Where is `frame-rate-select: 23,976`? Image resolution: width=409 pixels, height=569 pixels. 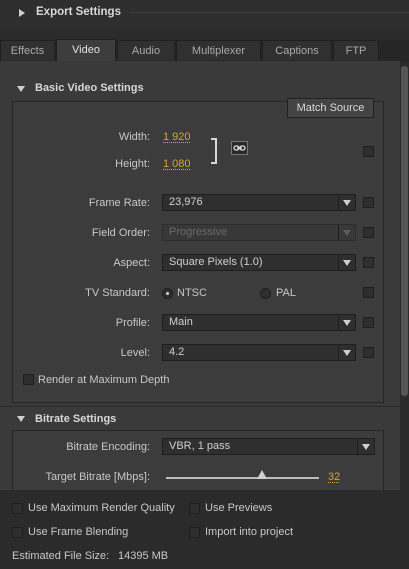
frame-rate-select: 23,976 is located at coordinates (259, 202).